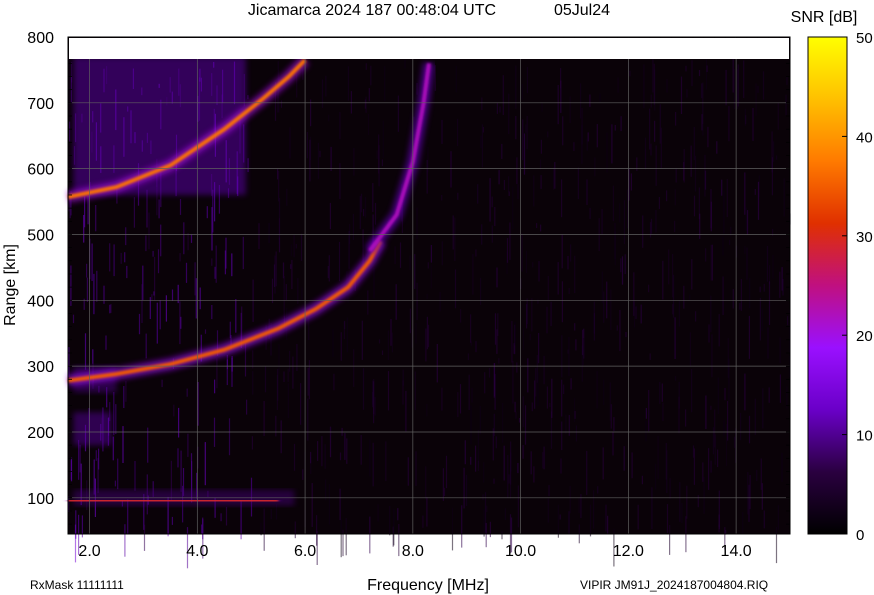  I want to click on y-tick-labels: 100 200 300 400 500 600 700 800, so click(40, 269).